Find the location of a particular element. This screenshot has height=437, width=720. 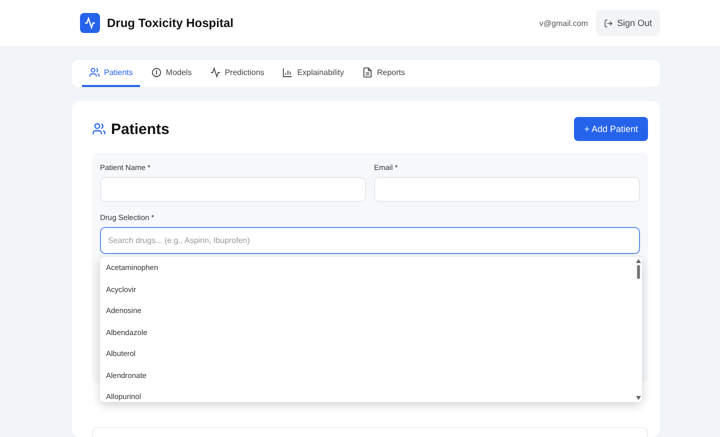

pulse-icon is located at coordinates (215, 72).